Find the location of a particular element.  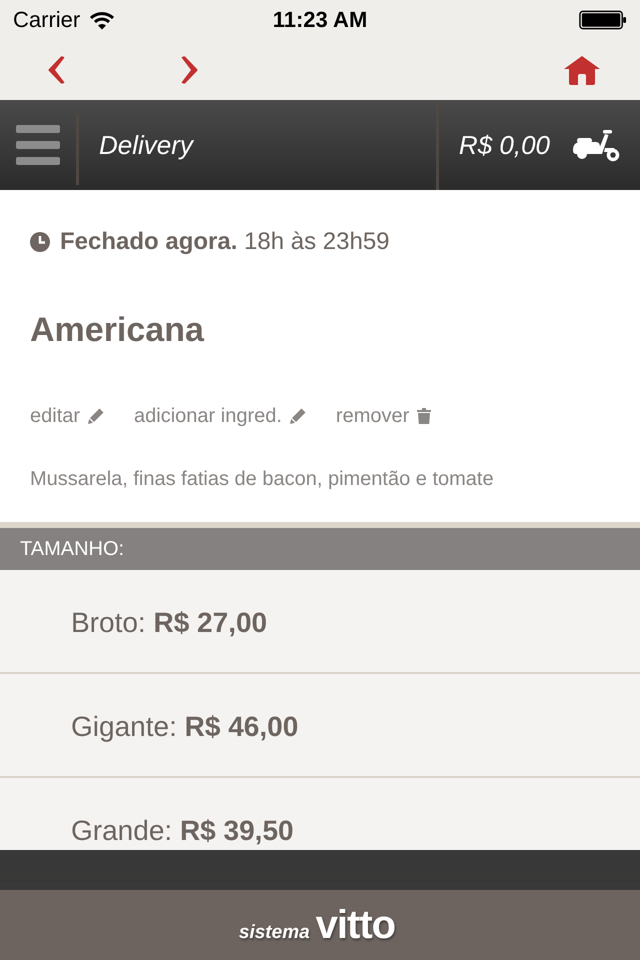

opening-hours: Fechado agora. 18h às 23h59 is located at coordinates (225, 242).